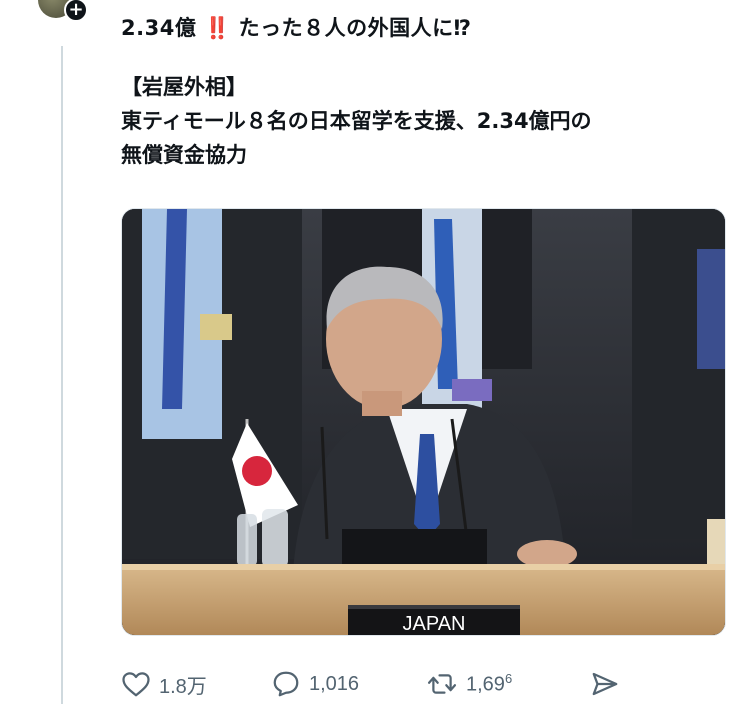 The width and height of the screenshot is (750, 704). What do you see at coordinates (136, 684) in the screenshot?
I see `heart-icon` at bounding box center [136, 684].